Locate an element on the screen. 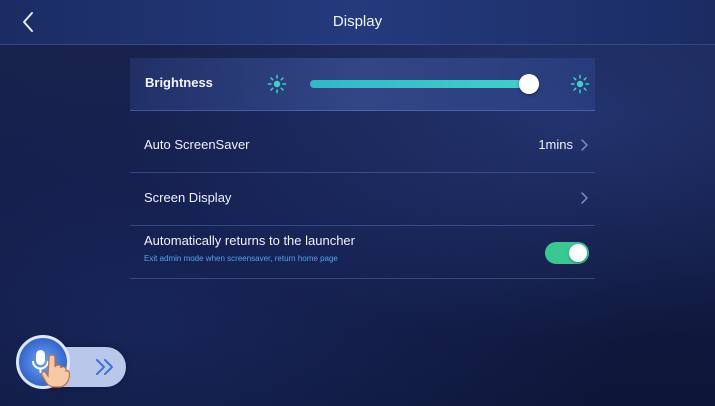 The width and height of the screenshot is (715, 406). screen-display-label: Screen Display is located at coordinates (188, 197).